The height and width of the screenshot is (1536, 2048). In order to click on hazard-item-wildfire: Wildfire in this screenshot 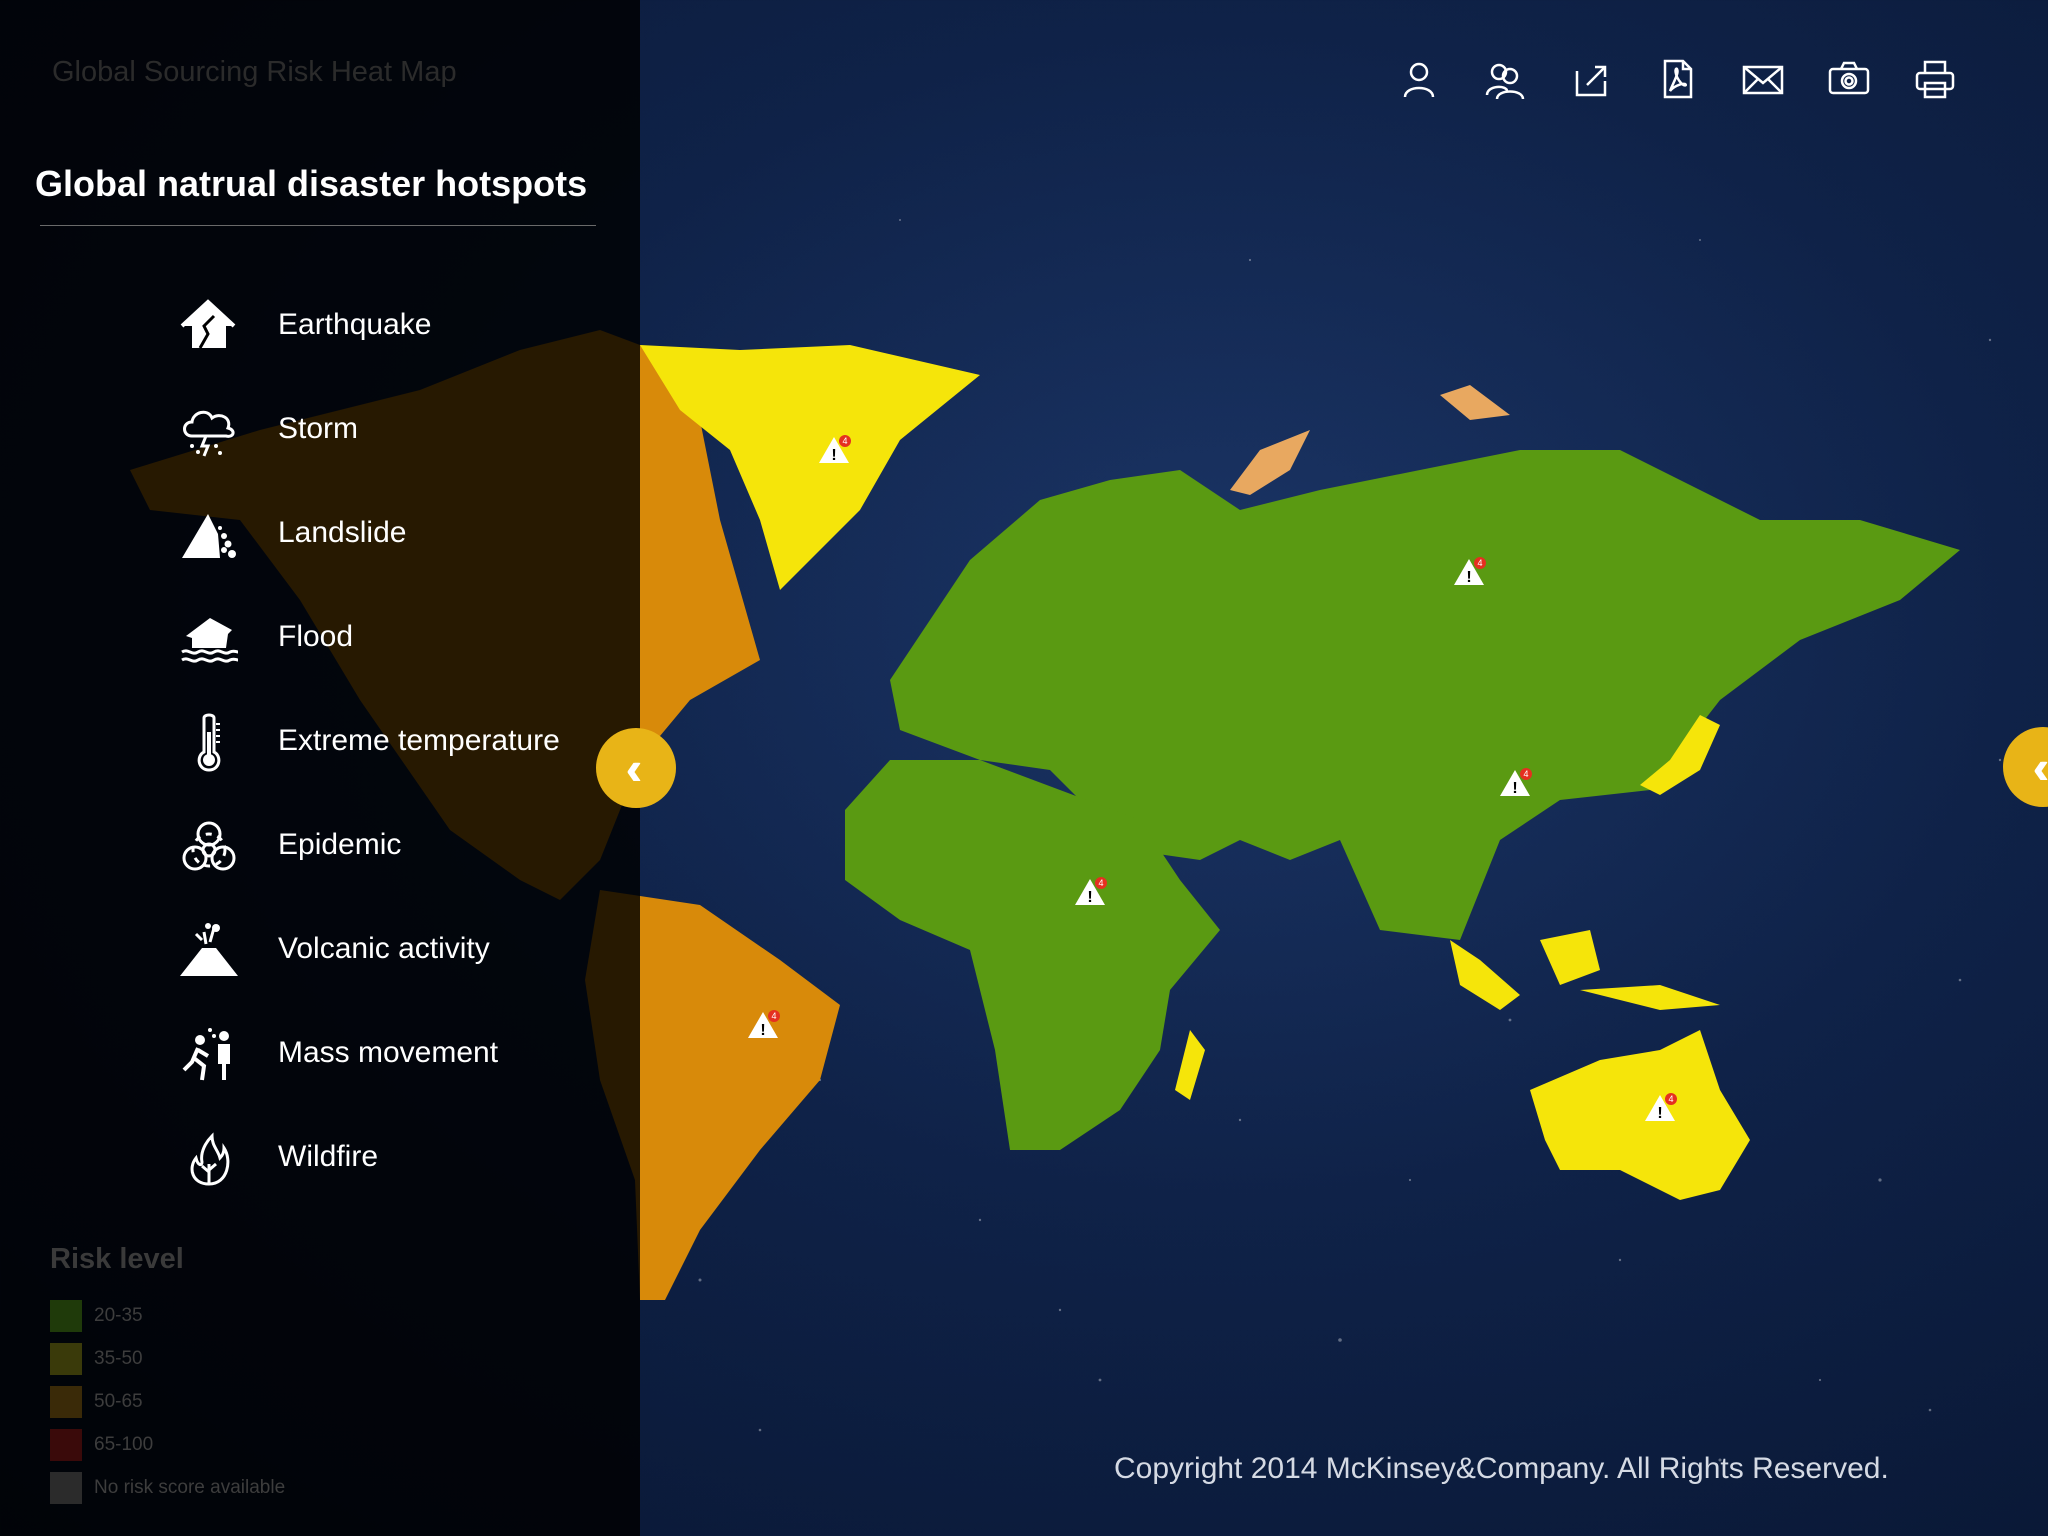, I will do `click(380, 1170)`.